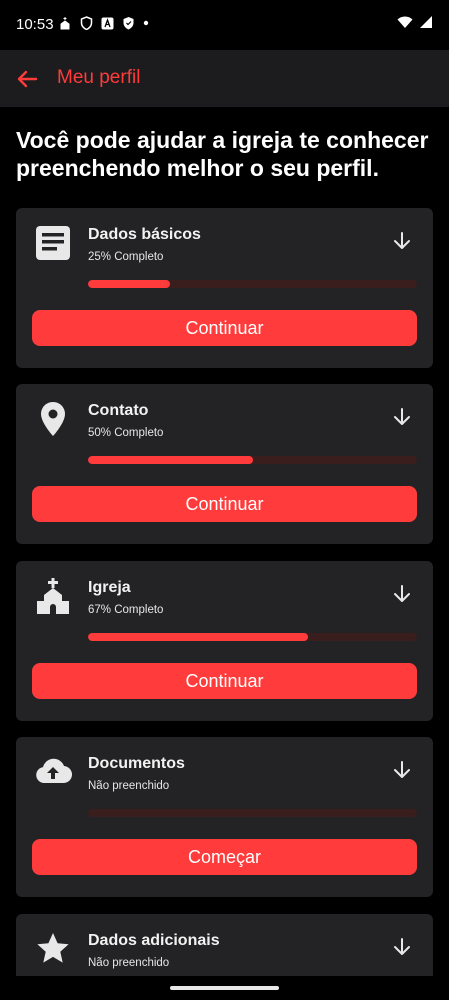  Describe the element at coordinates (136, 763) in the screenshot. I see `card-title: Documentos` at that location.